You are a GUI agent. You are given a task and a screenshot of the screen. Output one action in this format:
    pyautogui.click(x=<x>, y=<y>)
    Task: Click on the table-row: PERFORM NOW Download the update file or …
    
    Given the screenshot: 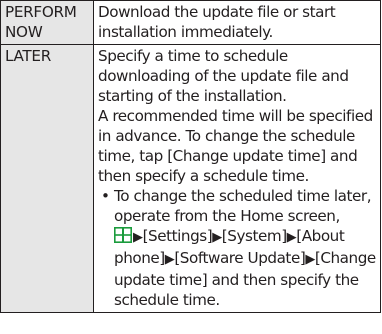 What is the action you would take?
    pyautogui.click(x=190, y=22)
    